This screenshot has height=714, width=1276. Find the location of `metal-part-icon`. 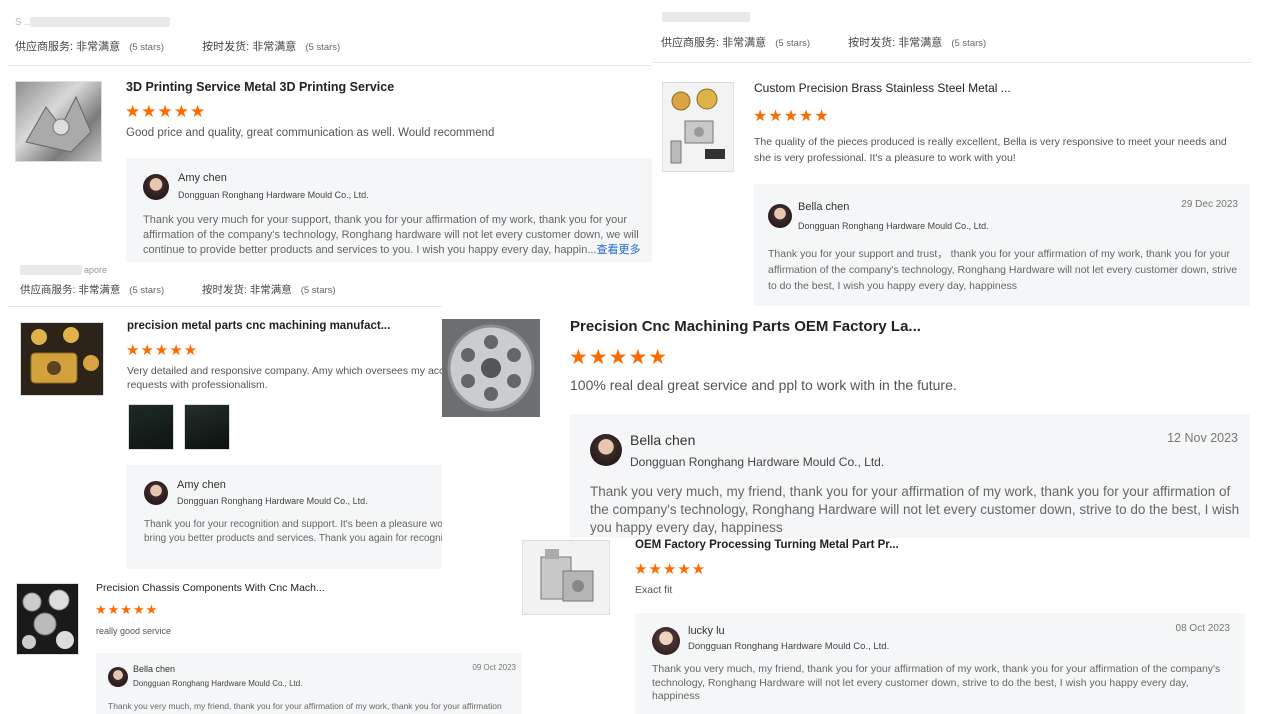

metal-part-icon is located at coordinates (58, 124).